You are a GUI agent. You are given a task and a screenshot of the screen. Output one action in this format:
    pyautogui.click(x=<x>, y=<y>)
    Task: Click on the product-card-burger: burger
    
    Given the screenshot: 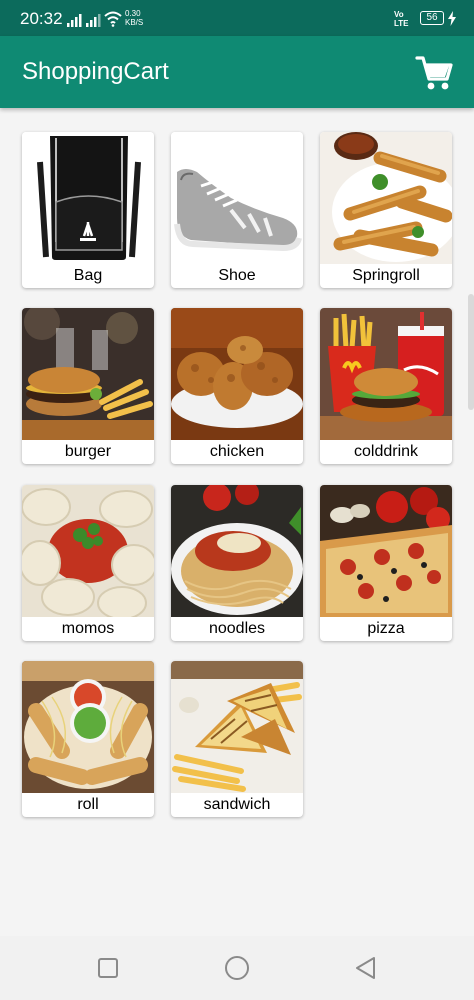 What is the action you would take?
    pyautogui.click(x=88, y=386)
    